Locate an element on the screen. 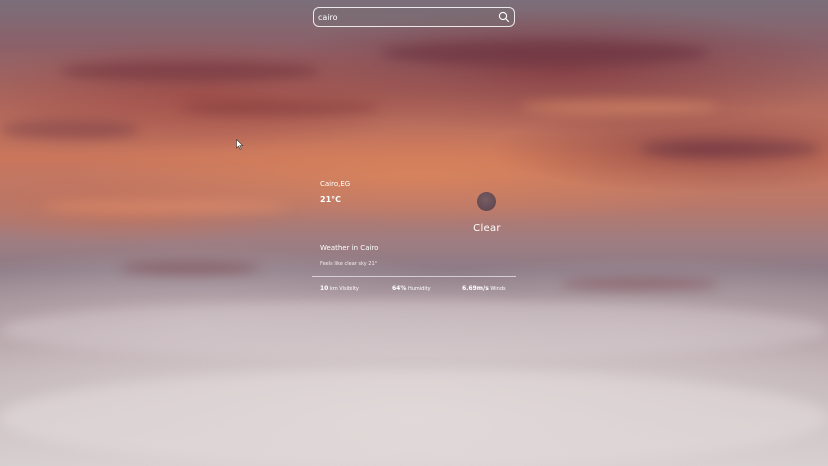  weather-condition-icon is located at coordinates (486, 201).